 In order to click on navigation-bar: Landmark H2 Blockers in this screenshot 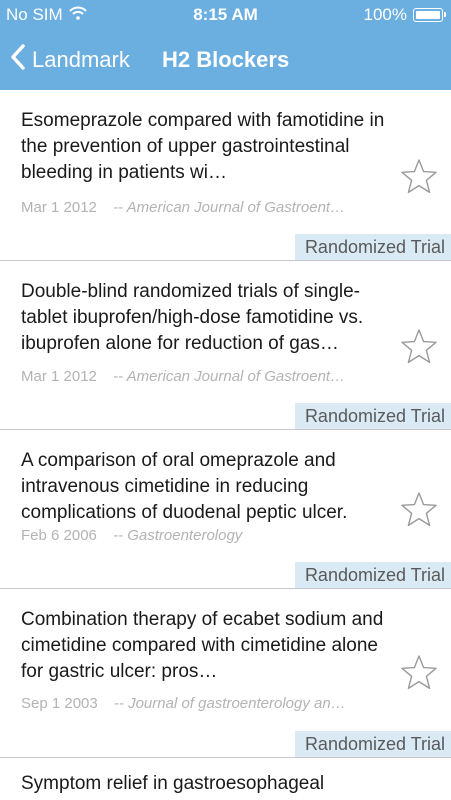, I will do `click(225, 60)`.